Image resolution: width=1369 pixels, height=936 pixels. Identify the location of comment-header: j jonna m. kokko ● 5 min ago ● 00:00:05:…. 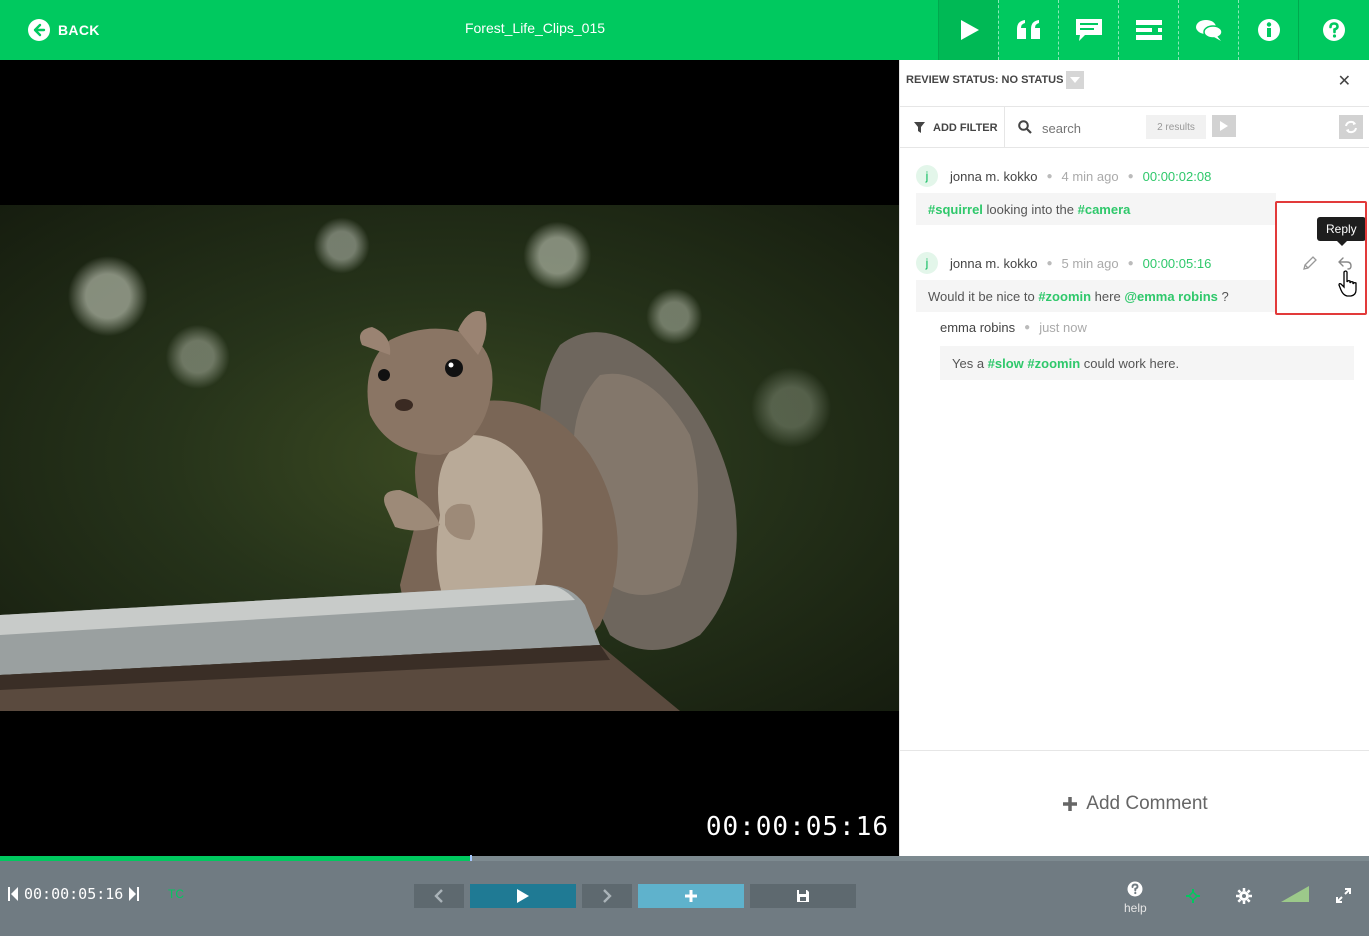
(1063, 263).